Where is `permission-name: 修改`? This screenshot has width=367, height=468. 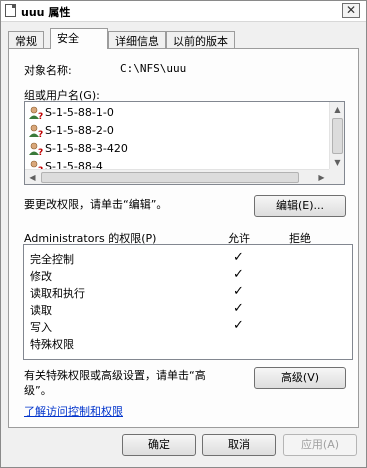
permission-name: 修改 is located at coordinates (41, 276).